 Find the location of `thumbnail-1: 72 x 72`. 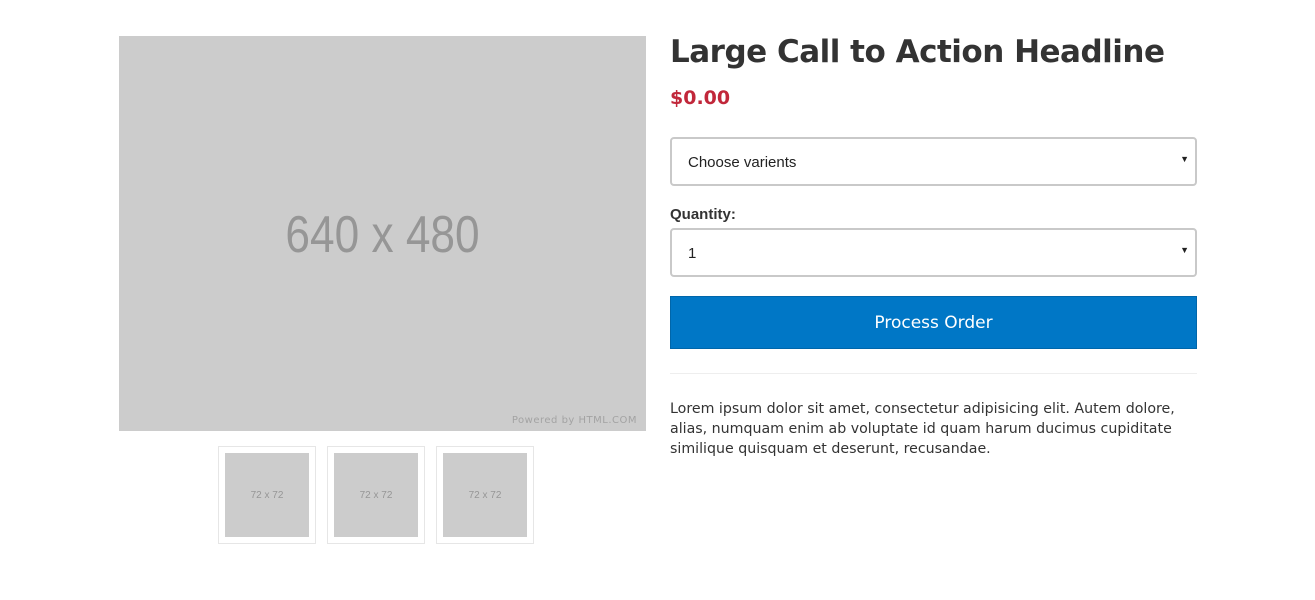

thumbnail-1: 72 x 72 is located at coordinates (267, 495).